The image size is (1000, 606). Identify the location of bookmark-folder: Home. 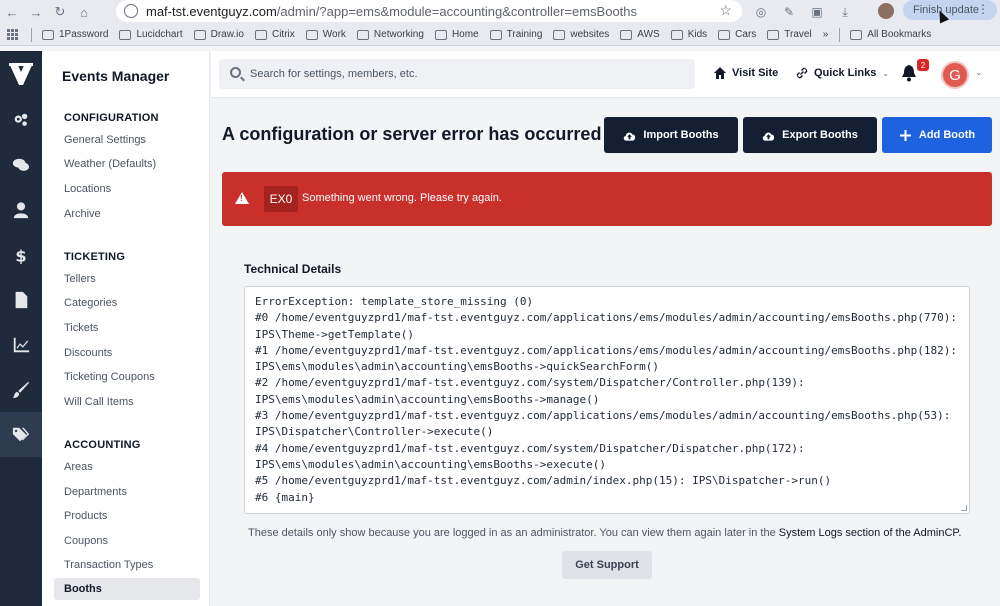
(456, 34).